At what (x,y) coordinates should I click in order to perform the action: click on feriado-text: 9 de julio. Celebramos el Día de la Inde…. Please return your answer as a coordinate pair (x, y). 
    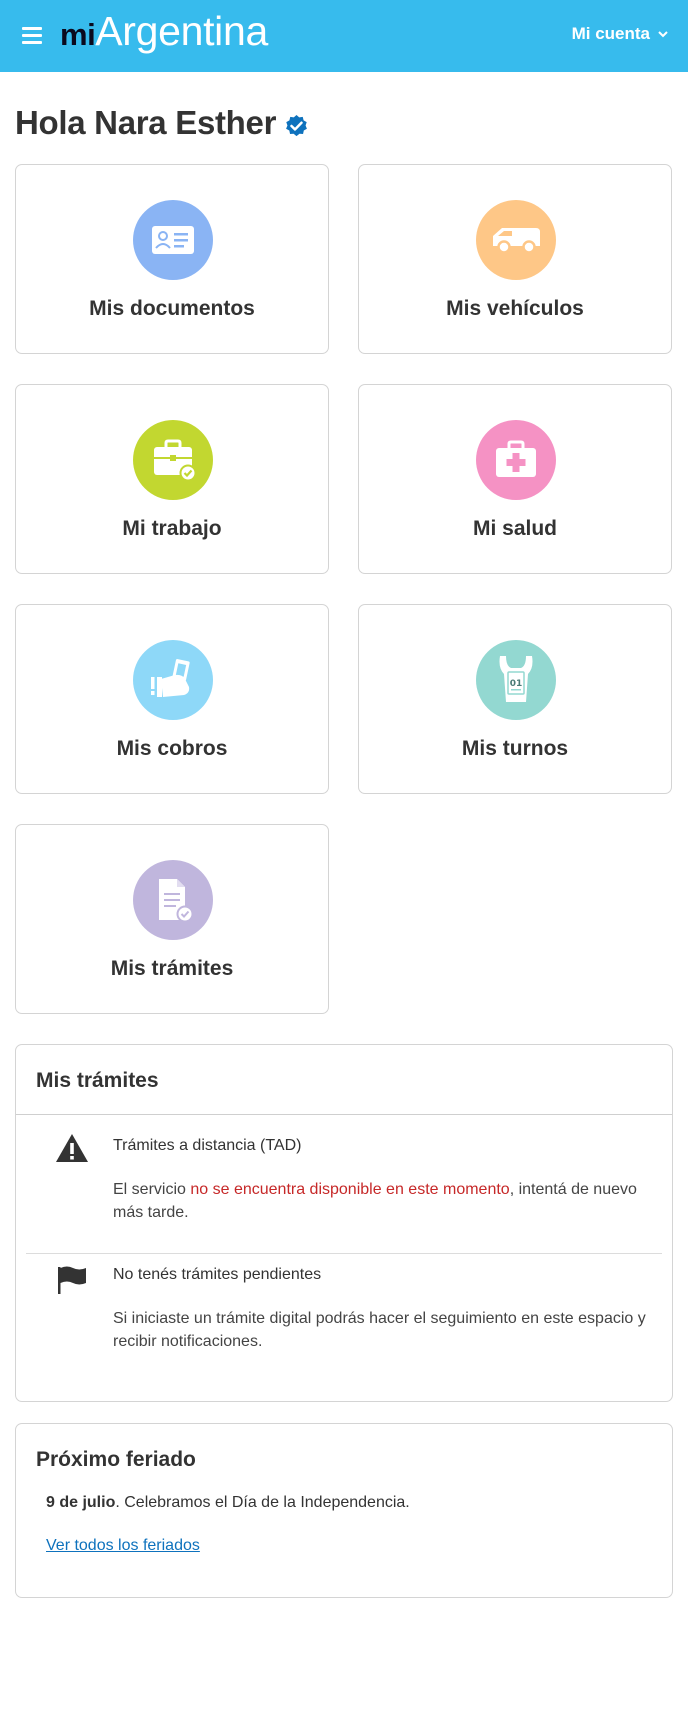
    Looking at the image, I should click on (228, 1503).